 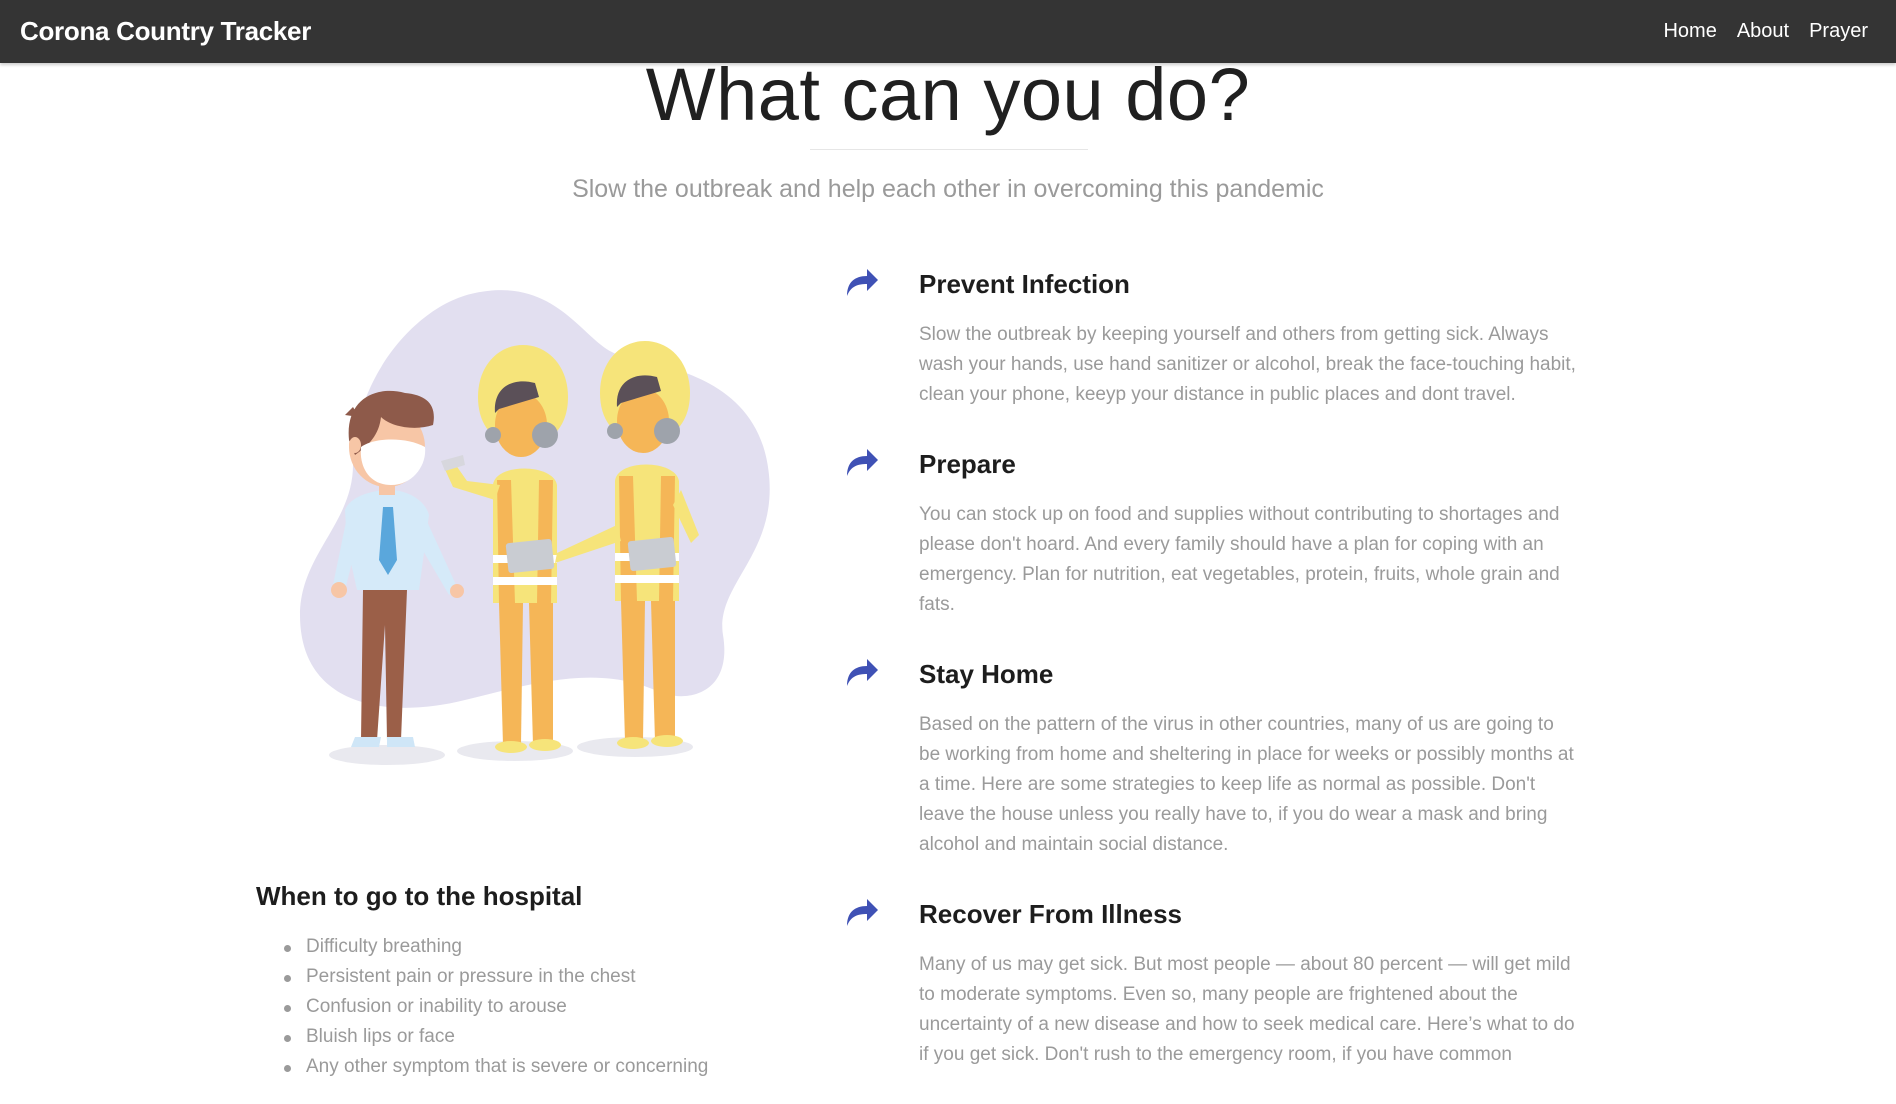 I want to click on health-workers-illustration, so click(x=535, y=527).